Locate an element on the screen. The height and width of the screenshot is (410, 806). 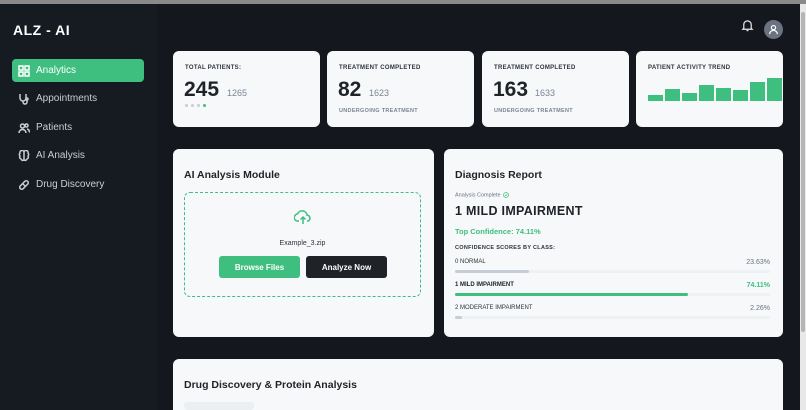
file-dropzone: Example_3.zip Browse Files Analyze Now is located at coordinates (302, 244).